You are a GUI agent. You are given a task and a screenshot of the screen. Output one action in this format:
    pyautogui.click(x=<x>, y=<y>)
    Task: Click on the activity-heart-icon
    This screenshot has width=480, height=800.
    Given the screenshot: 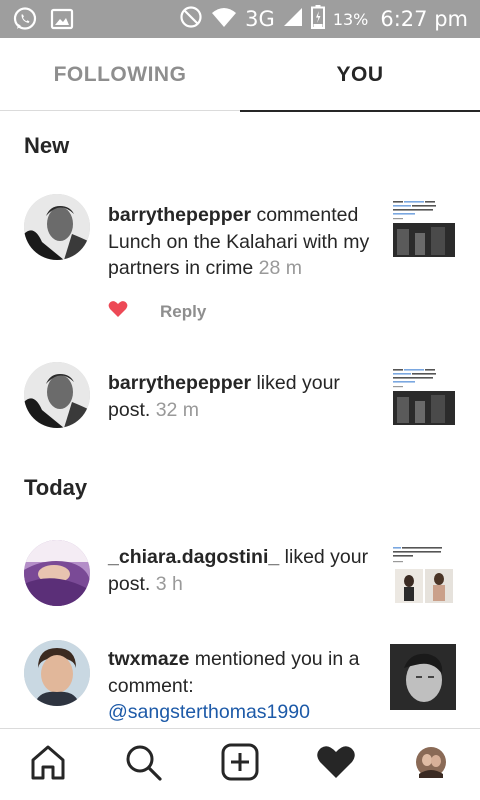 What is the action you would take?
    pyautogui.click(x=336, y=764)
    